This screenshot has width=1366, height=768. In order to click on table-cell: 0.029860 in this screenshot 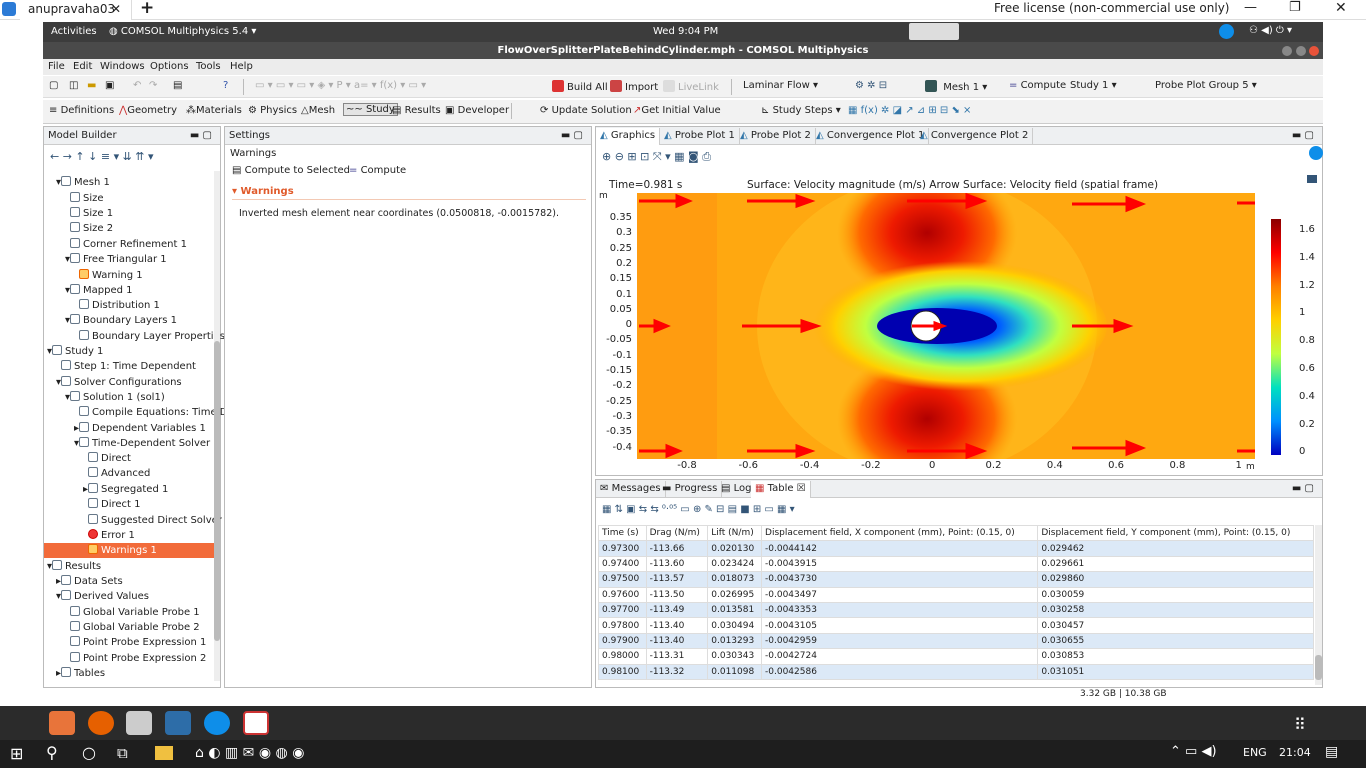, I will do `click(1175, 579)`.